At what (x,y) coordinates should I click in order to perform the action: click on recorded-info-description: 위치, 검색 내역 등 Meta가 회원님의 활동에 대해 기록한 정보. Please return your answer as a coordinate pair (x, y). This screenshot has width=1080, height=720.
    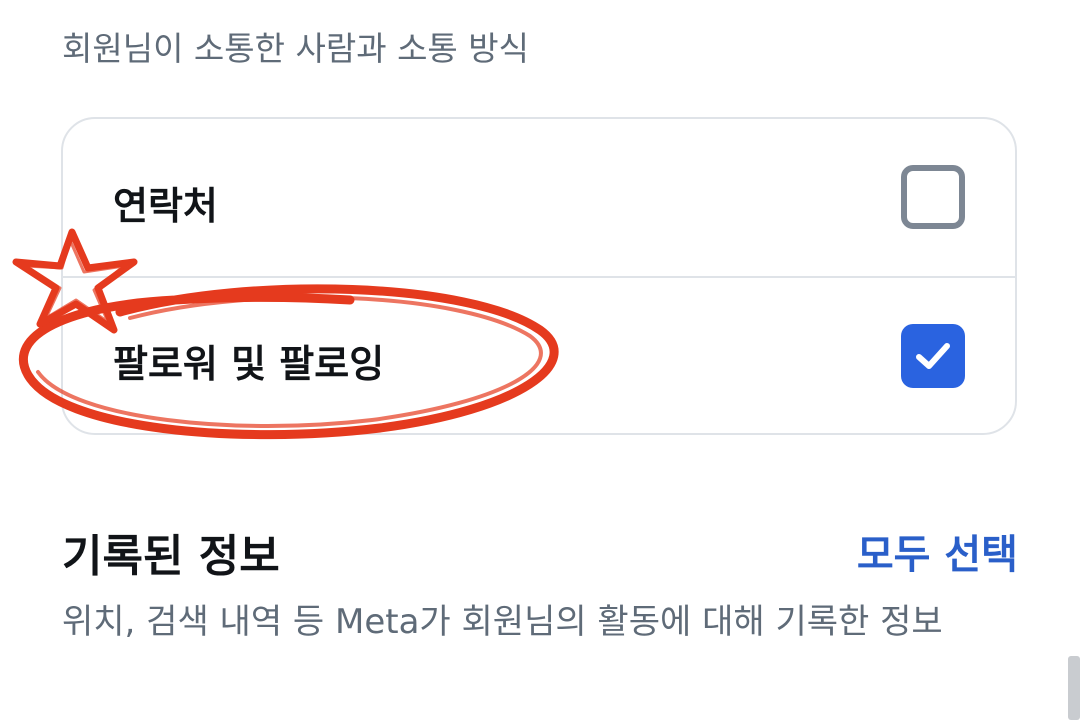
    Looking at the image, I should click on (502, 622).